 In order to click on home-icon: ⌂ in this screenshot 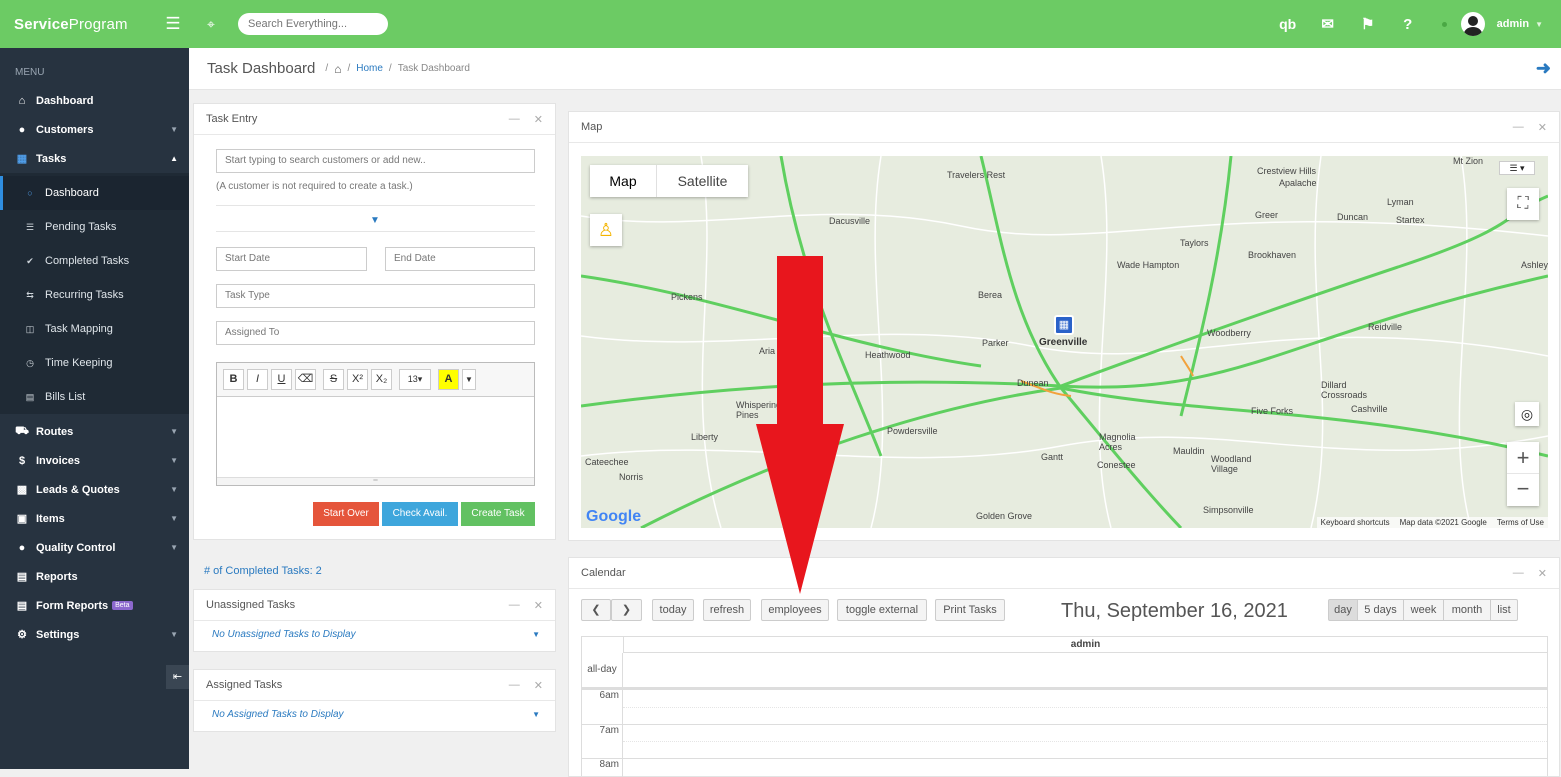, I will do `click(337, 69)`.